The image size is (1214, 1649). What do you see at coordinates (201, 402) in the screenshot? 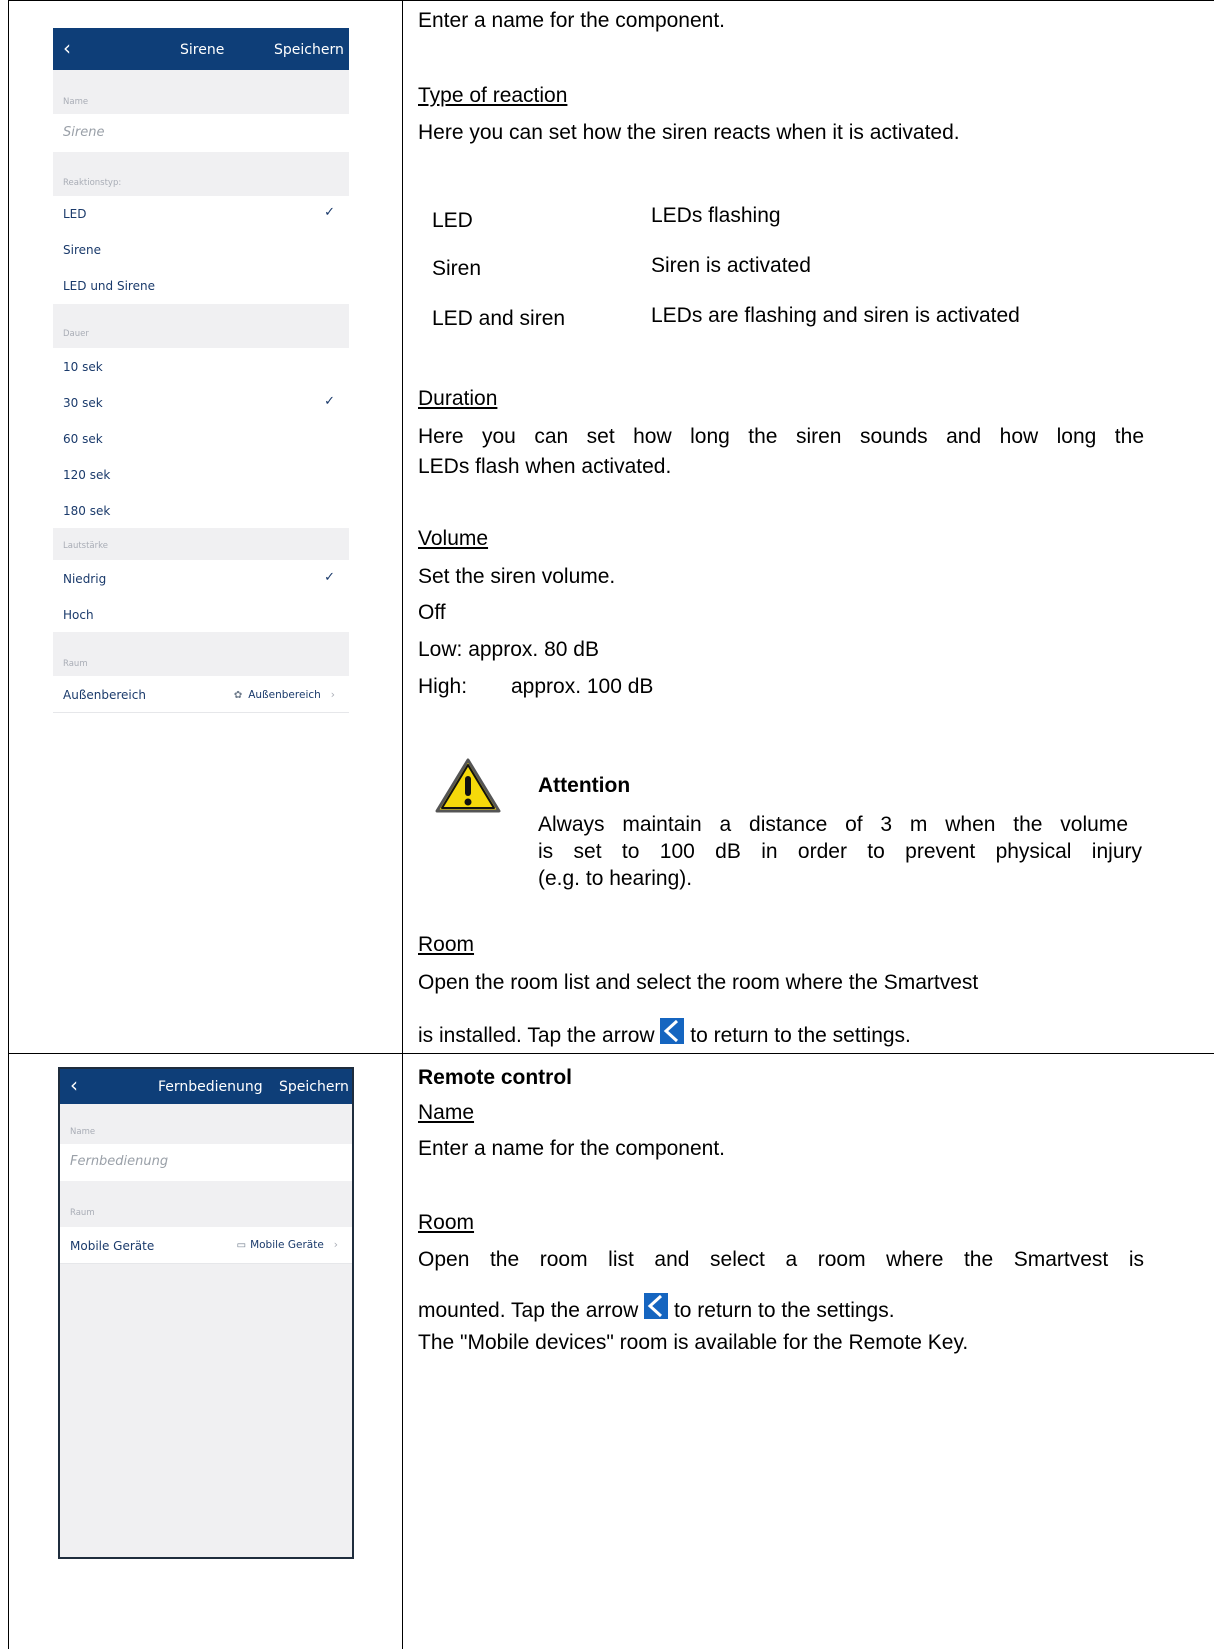
I see `option-30-sek: 30 sek ✓` at bounding box center [201, 402].